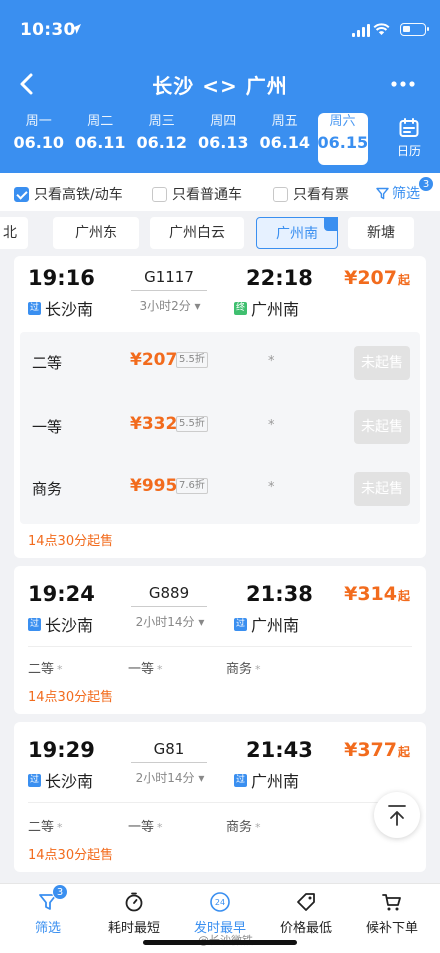 This screenshot has height=953, width=440. What do you see at coordinates (397, 815) in the screenshot?
I see `scroll-to-top-button` at bounding box center [397, 815].